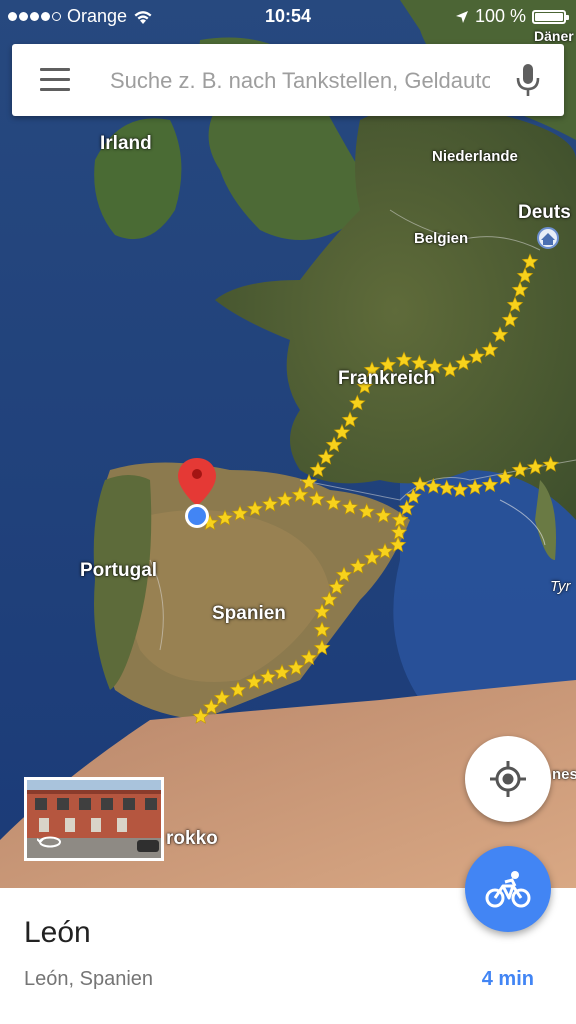 This screenshot has width=576, height=1024. I want to click on location-arrow-icon, so click(461, 16).